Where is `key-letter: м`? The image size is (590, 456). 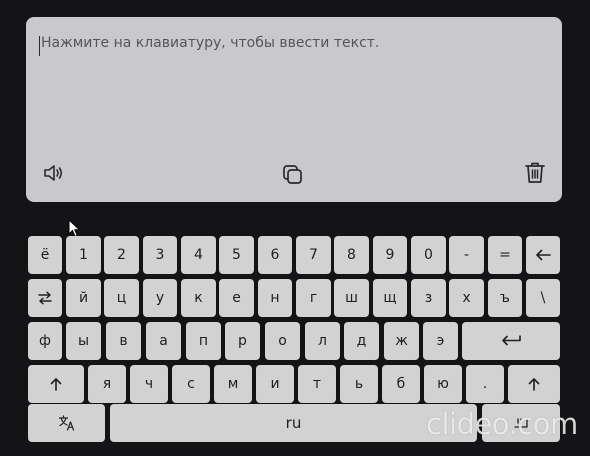
key-letter: м is located at coordinates (233, 384).